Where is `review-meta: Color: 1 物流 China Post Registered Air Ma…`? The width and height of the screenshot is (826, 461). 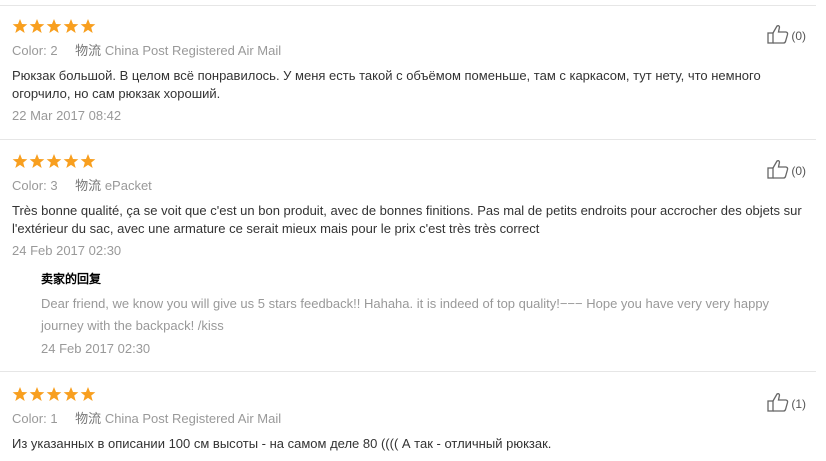 review-meta: Color: 1 物流 China Post Registered Air Ma… is located at coordinates (409, 417).